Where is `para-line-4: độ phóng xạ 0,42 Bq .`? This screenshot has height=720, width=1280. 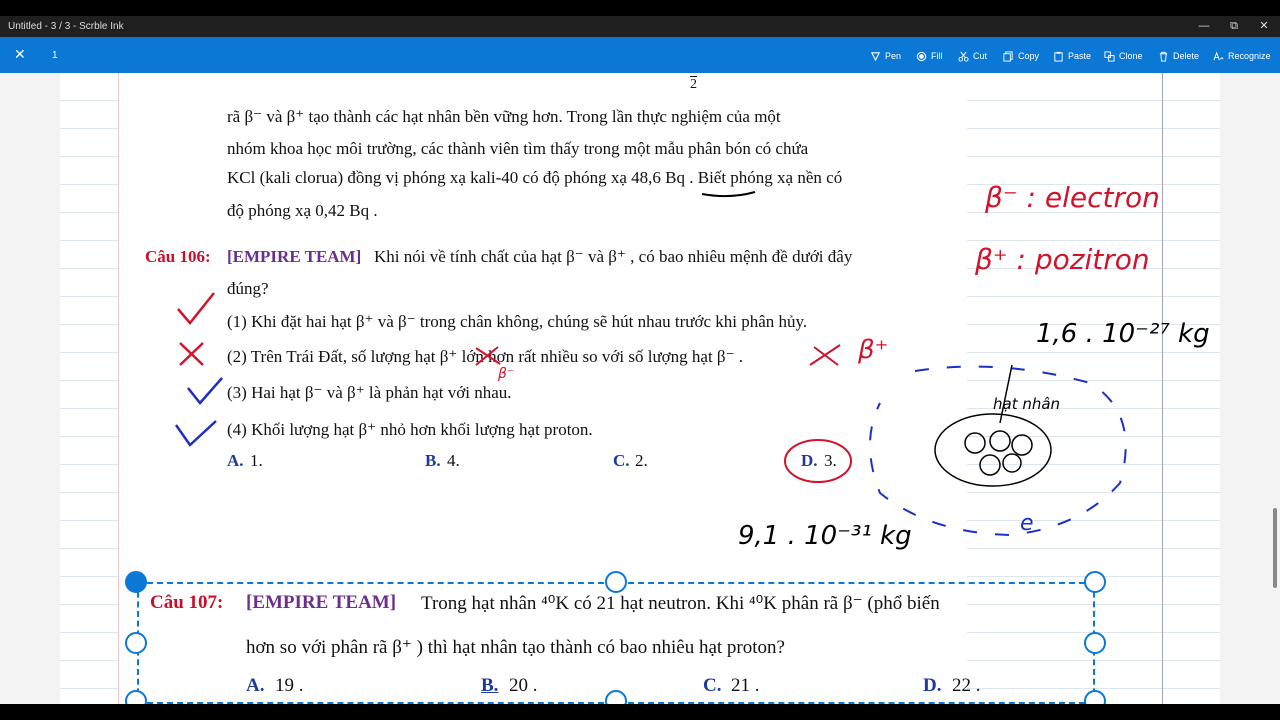 para-line-4: độ phóng xạ 0,42 Bq . is located at coordinates (302, 210).